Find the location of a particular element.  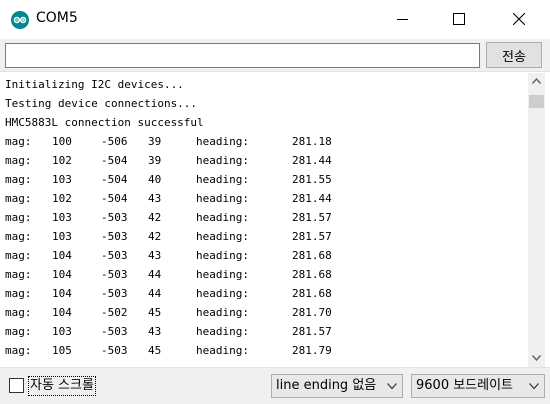

console-cell: 105 is located at coordinates (62, 350).